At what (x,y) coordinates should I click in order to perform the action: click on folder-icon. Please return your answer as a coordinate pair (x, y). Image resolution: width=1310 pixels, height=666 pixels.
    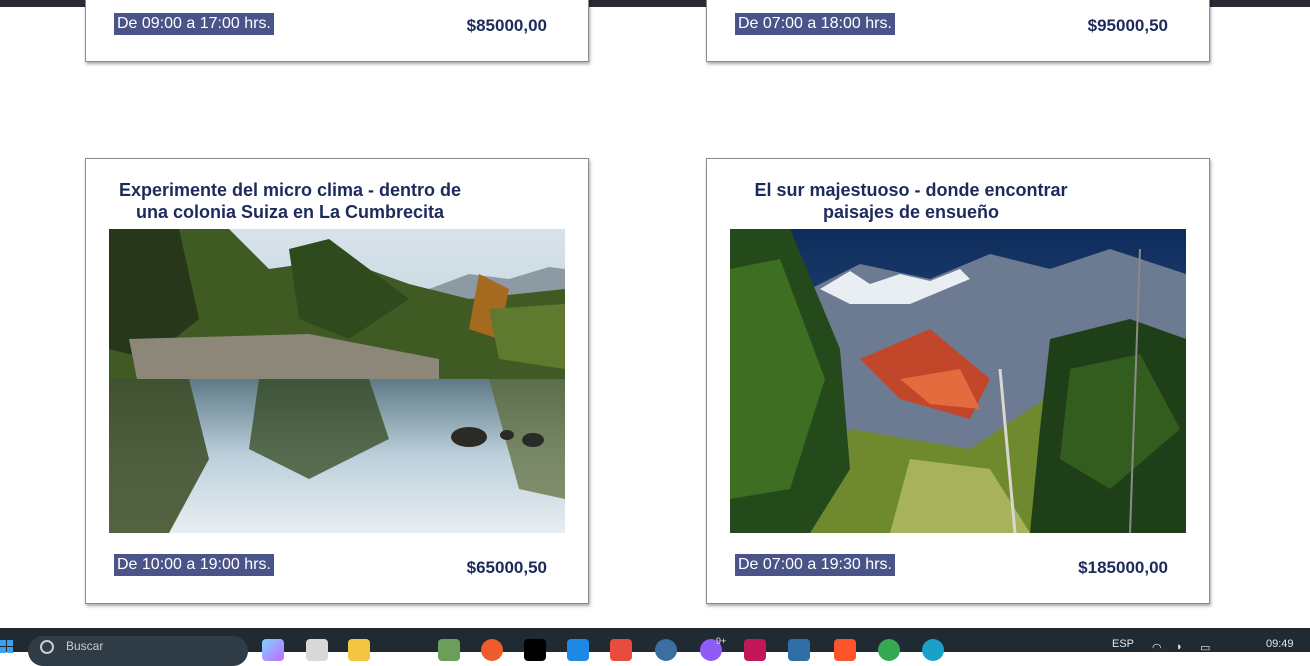
    Looking at the image, I should click on (359, 650).